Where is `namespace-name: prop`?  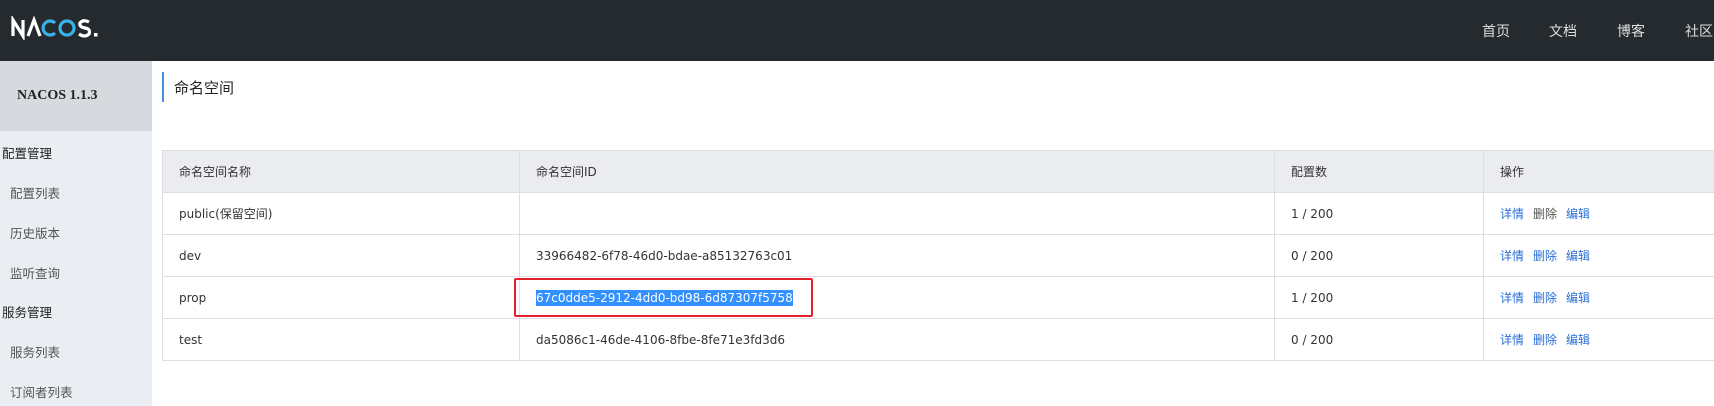
namespace-name: prop is located at coordinates (341, 297).